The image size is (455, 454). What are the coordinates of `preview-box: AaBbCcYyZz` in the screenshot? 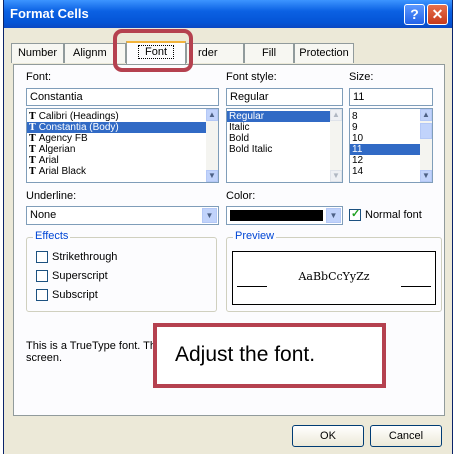 It's located at (334, 278).